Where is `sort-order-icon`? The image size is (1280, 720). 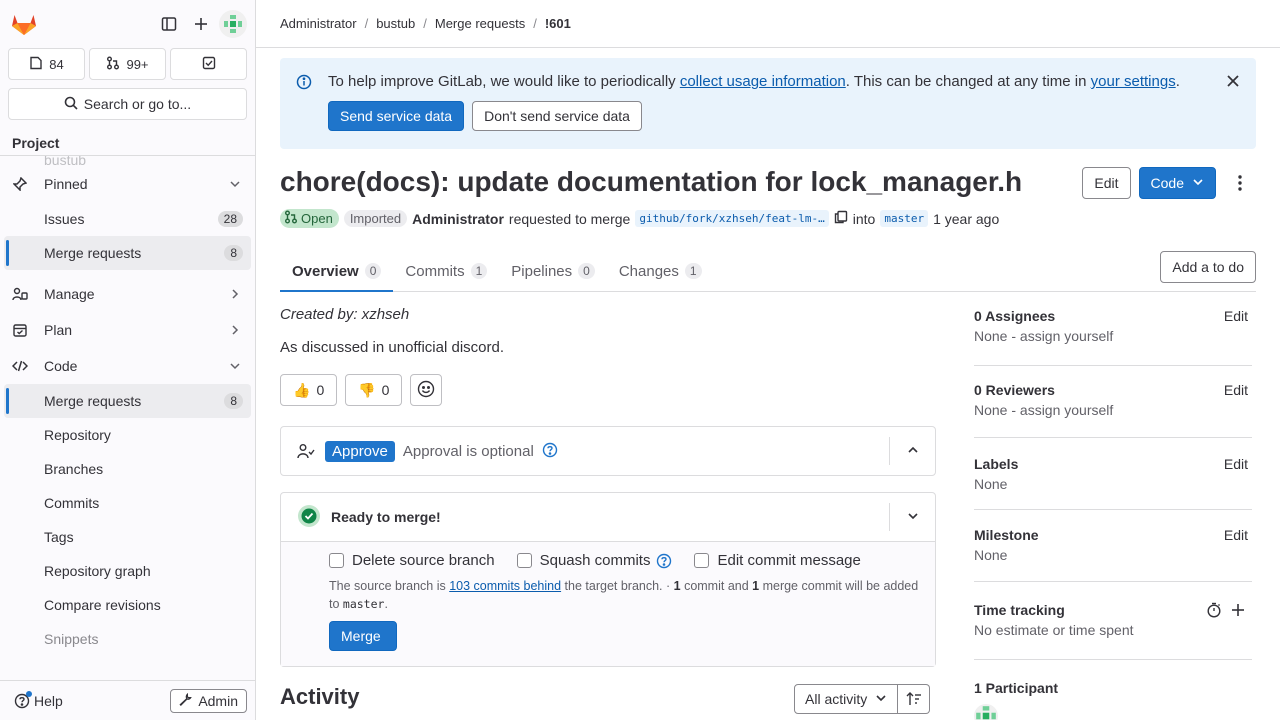 sort-order-icon is located at coordinates (914, 699).